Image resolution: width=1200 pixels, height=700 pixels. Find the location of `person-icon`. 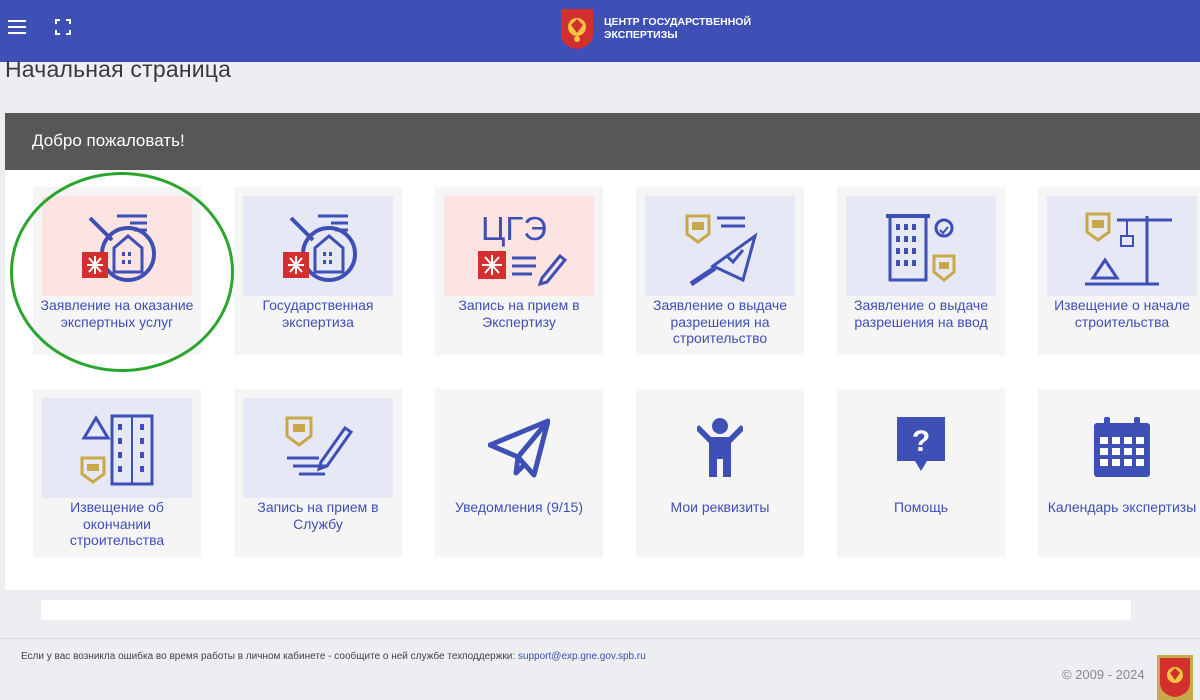

person-icon is located at coordinates (720, 452).